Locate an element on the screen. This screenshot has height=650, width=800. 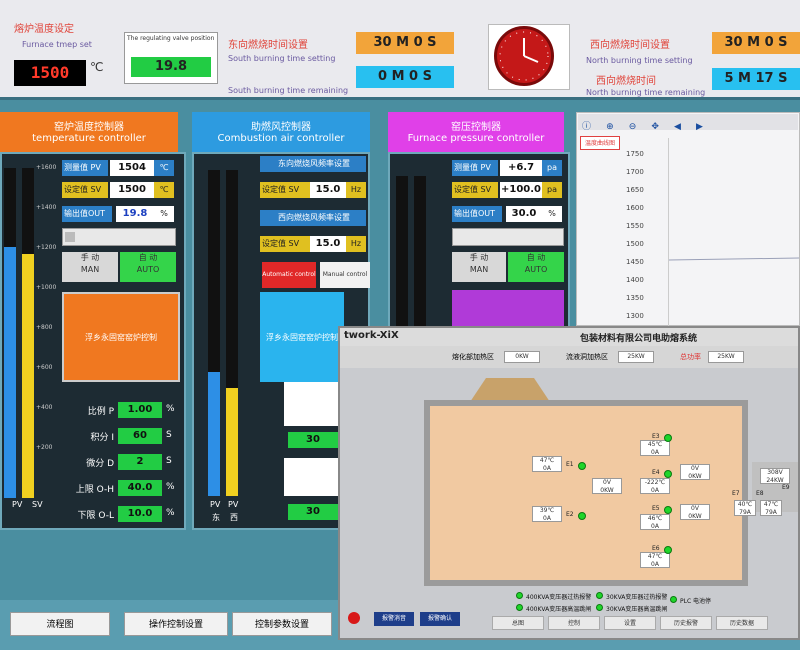
north-remaining-cn: 西向燃烧时间 is located at coordinates (626, 81).